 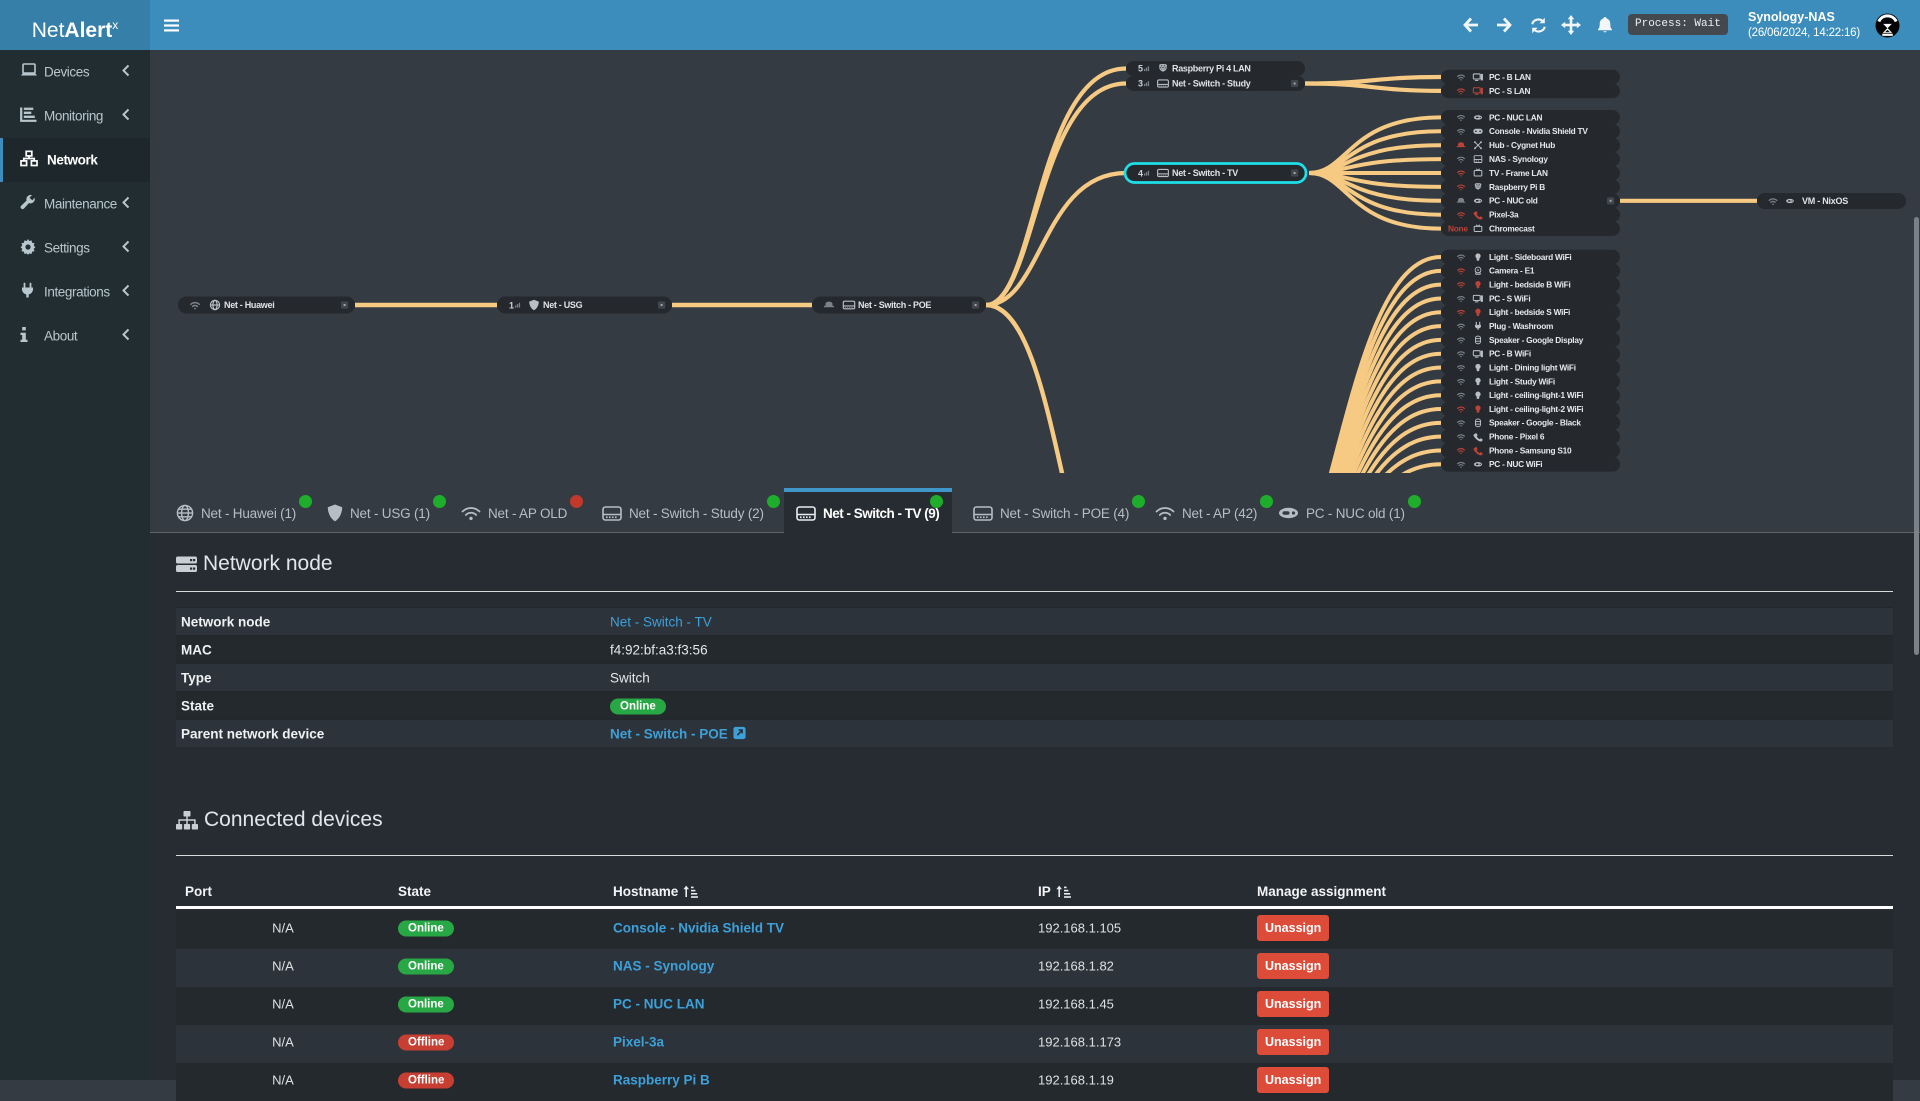 What do you see at coordinates (1515, 464) in the screenshot?
I see `svg-text: PC - NUC WiFi` at bounding box center [1515, 464].